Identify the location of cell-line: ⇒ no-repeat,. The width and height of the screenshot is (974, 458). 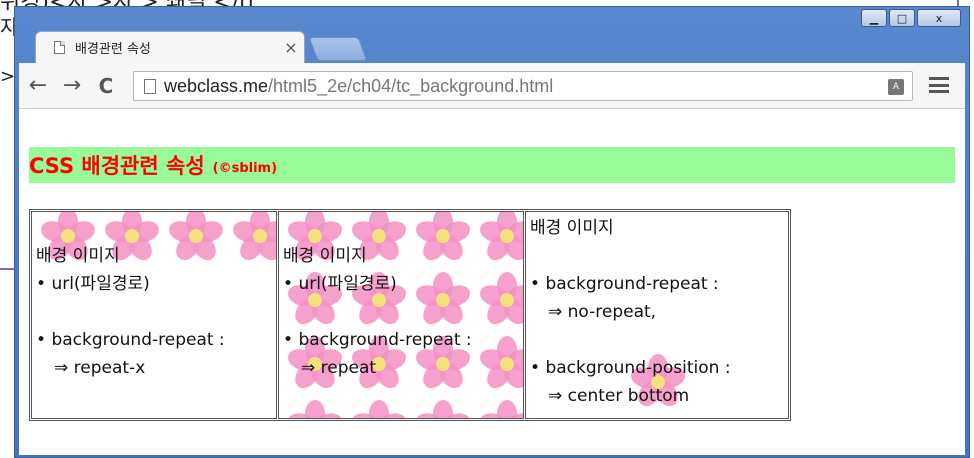
(602, 312).